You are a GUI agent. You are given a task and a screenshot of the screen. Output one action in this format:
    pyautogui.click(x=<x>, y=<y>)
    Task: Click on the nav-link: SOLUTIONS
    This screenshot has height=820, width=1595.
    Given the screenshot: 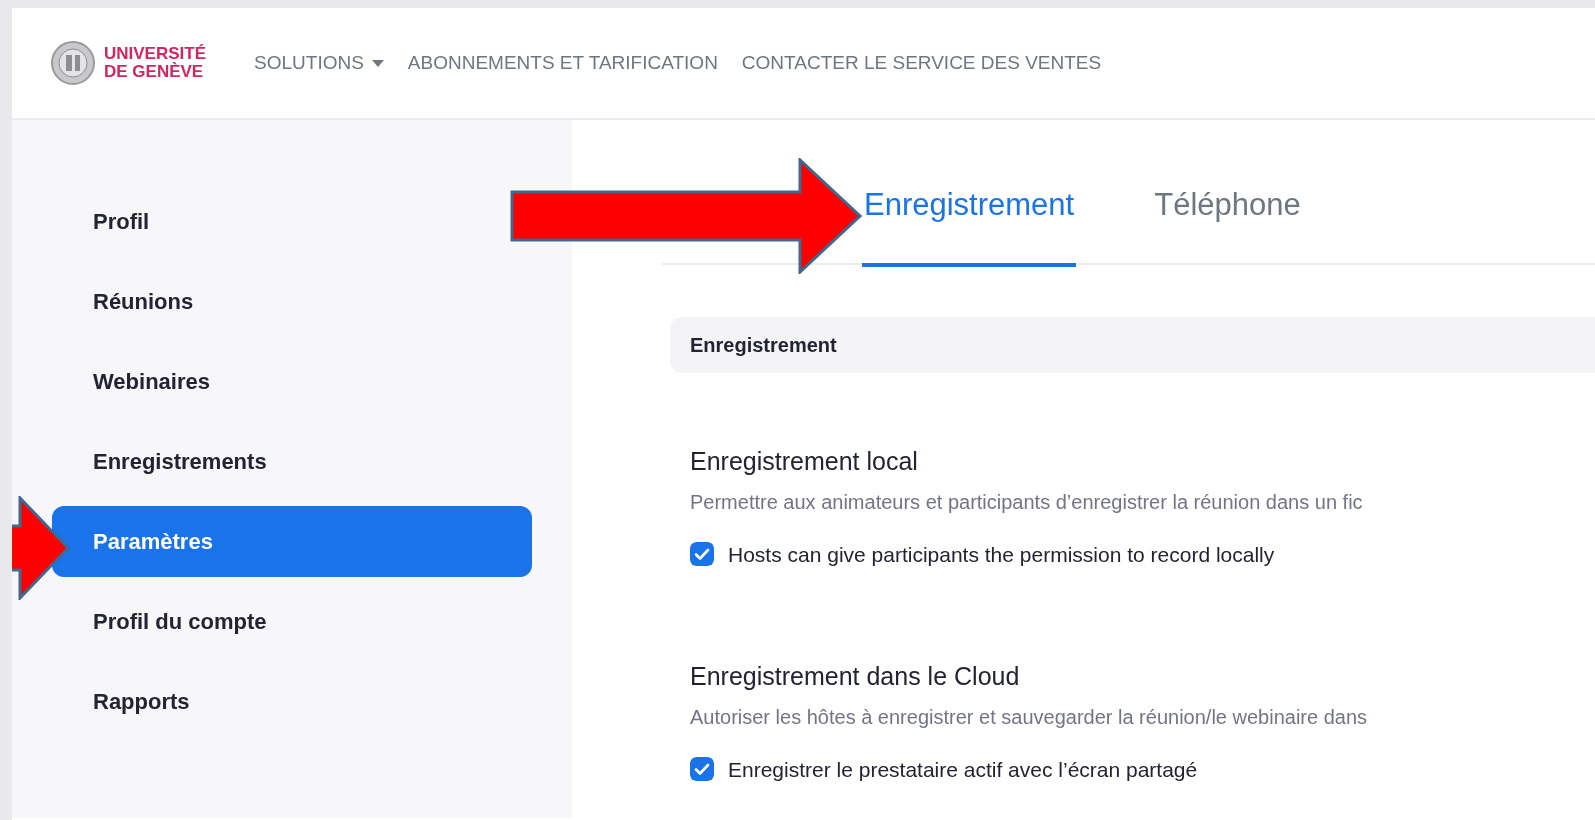 What is the action you would take?
    pyautogui.click(x=319, y=63)
    